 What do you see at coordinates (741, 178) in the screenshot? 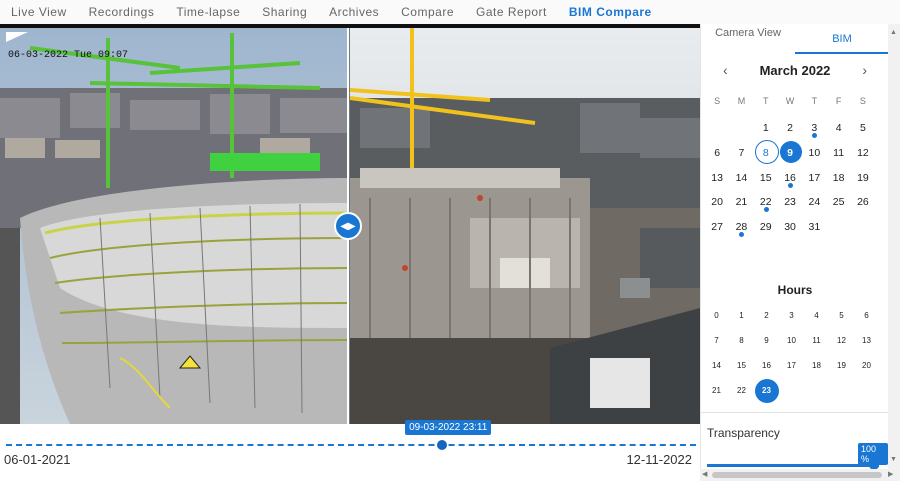
I see `calendar-day: 14` at bounding box center [741, 178].